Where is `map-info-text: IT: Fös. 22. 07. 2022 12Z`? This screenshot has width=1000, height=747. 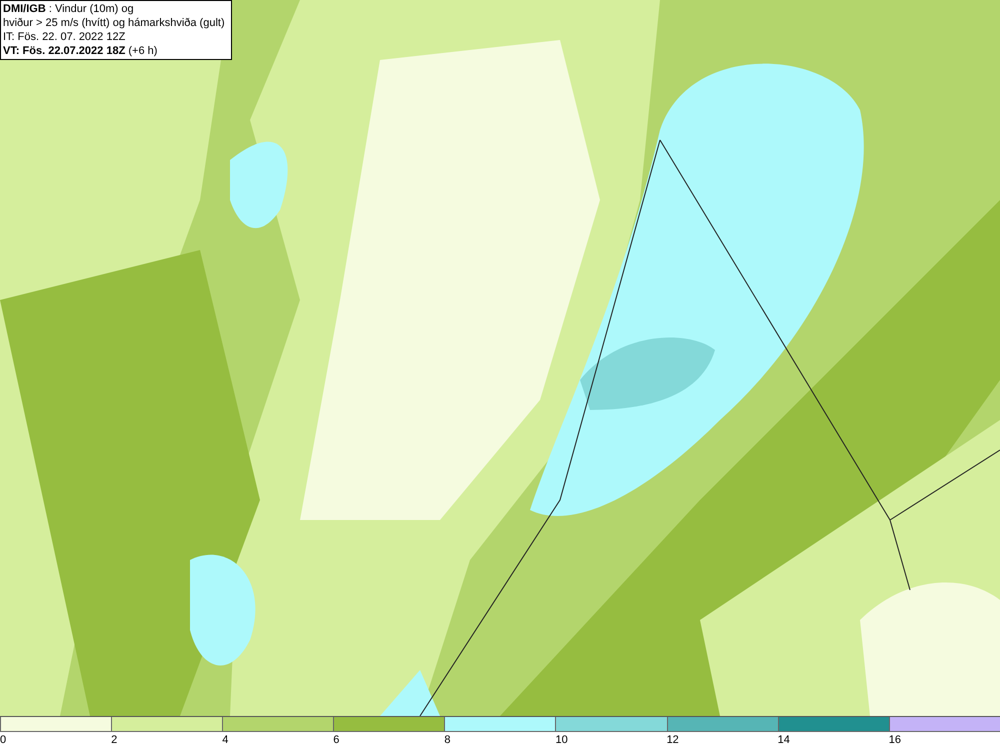 map-info-text: IT: Fös. 22. 07. 2022 12Z is located at coordinates (64, 37).